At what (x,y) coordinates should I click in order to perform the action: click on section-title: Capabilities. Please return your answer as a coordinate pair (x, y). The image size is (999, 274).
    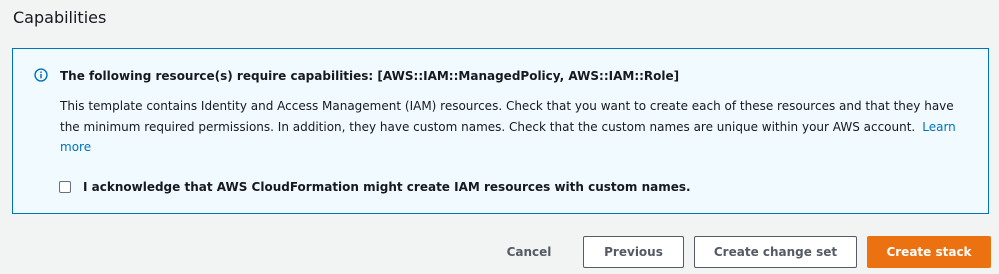
    Looking at the image, I should click on (60, 17).